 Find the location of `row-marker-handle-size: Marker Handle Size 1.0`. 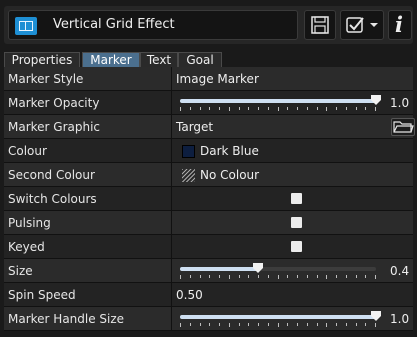

row-marker-handle-size: Marker Handle Size 1.0 is located at coordinates (208, 319).